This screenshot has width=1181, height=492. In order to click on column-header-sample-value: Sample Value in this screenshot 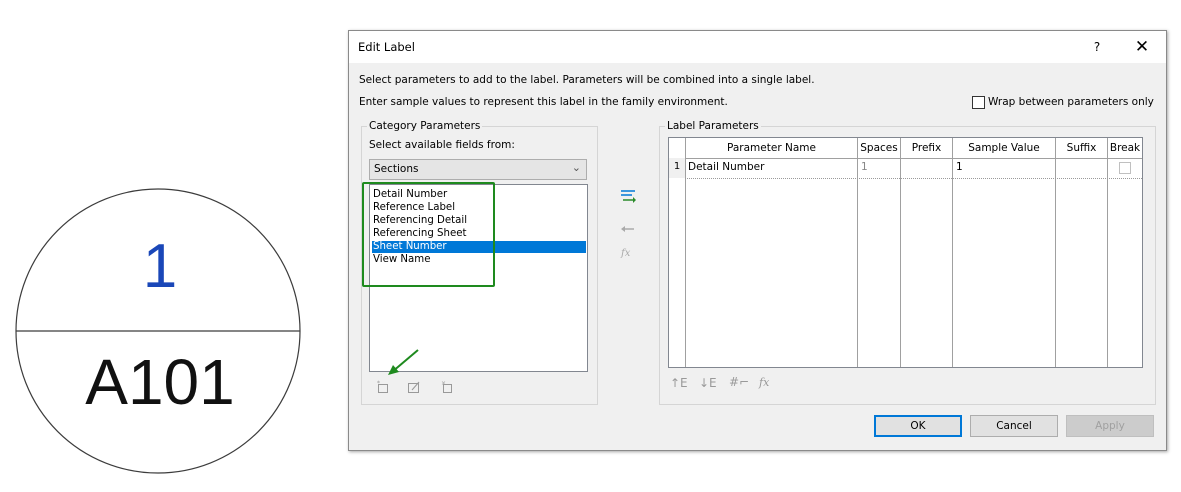, I will do `click(1004, 148)`.